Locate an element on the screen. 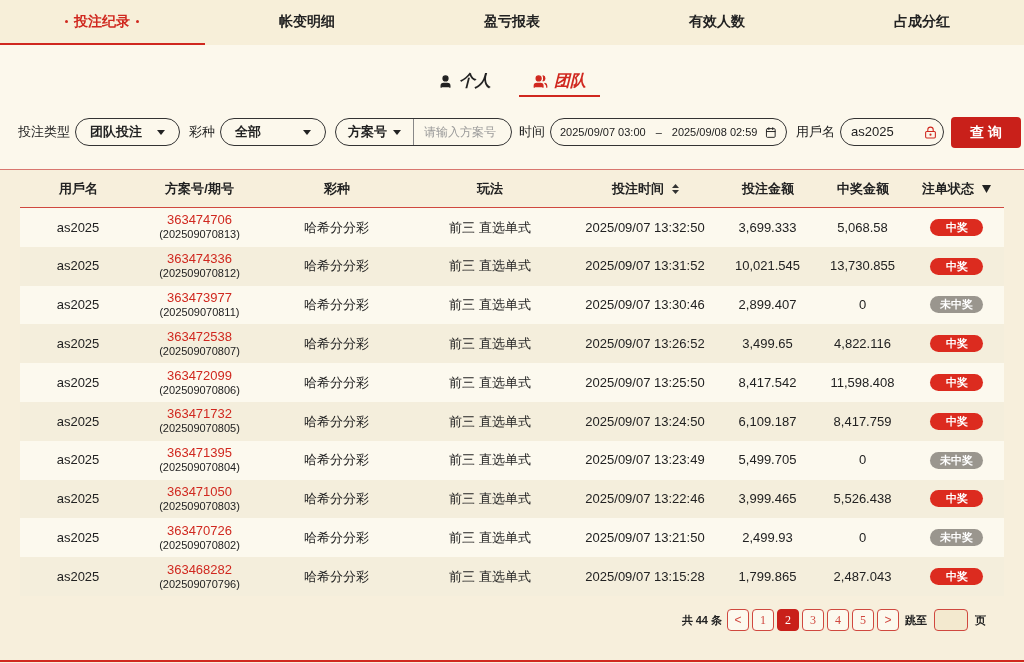 This screenshot has height=663, width=1024. table-cell-text: 5,068.58 is located at coordinates (862, 227).